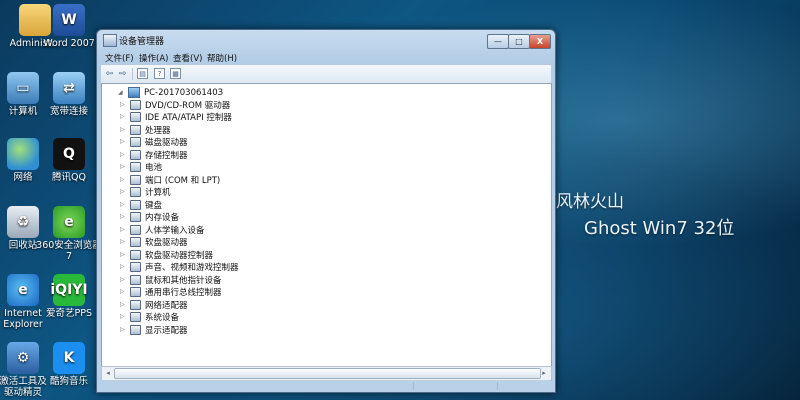  Describe the element at coordinates (166, 330) in the screenshot. I see `tree-item-label: 显示适配器` at that location.